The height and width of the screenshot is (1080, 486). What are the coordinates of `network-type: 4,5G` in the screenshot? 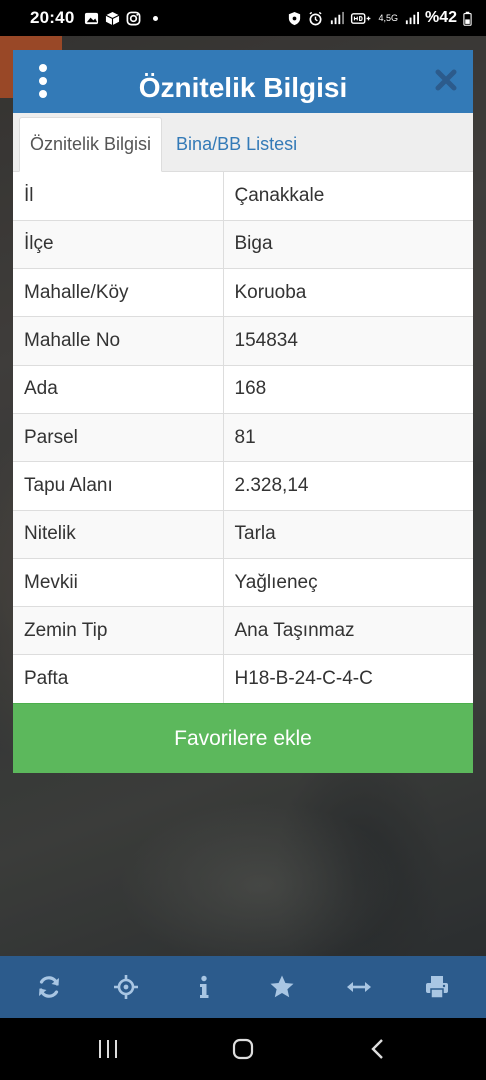 It's located at (388, 17).